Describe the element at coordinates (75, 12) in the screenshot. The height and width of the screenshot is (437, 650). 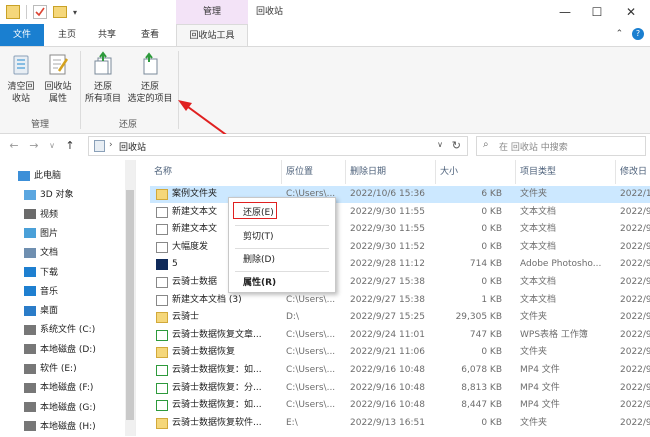
I see `chevron-down-icon: ▾` at that location.